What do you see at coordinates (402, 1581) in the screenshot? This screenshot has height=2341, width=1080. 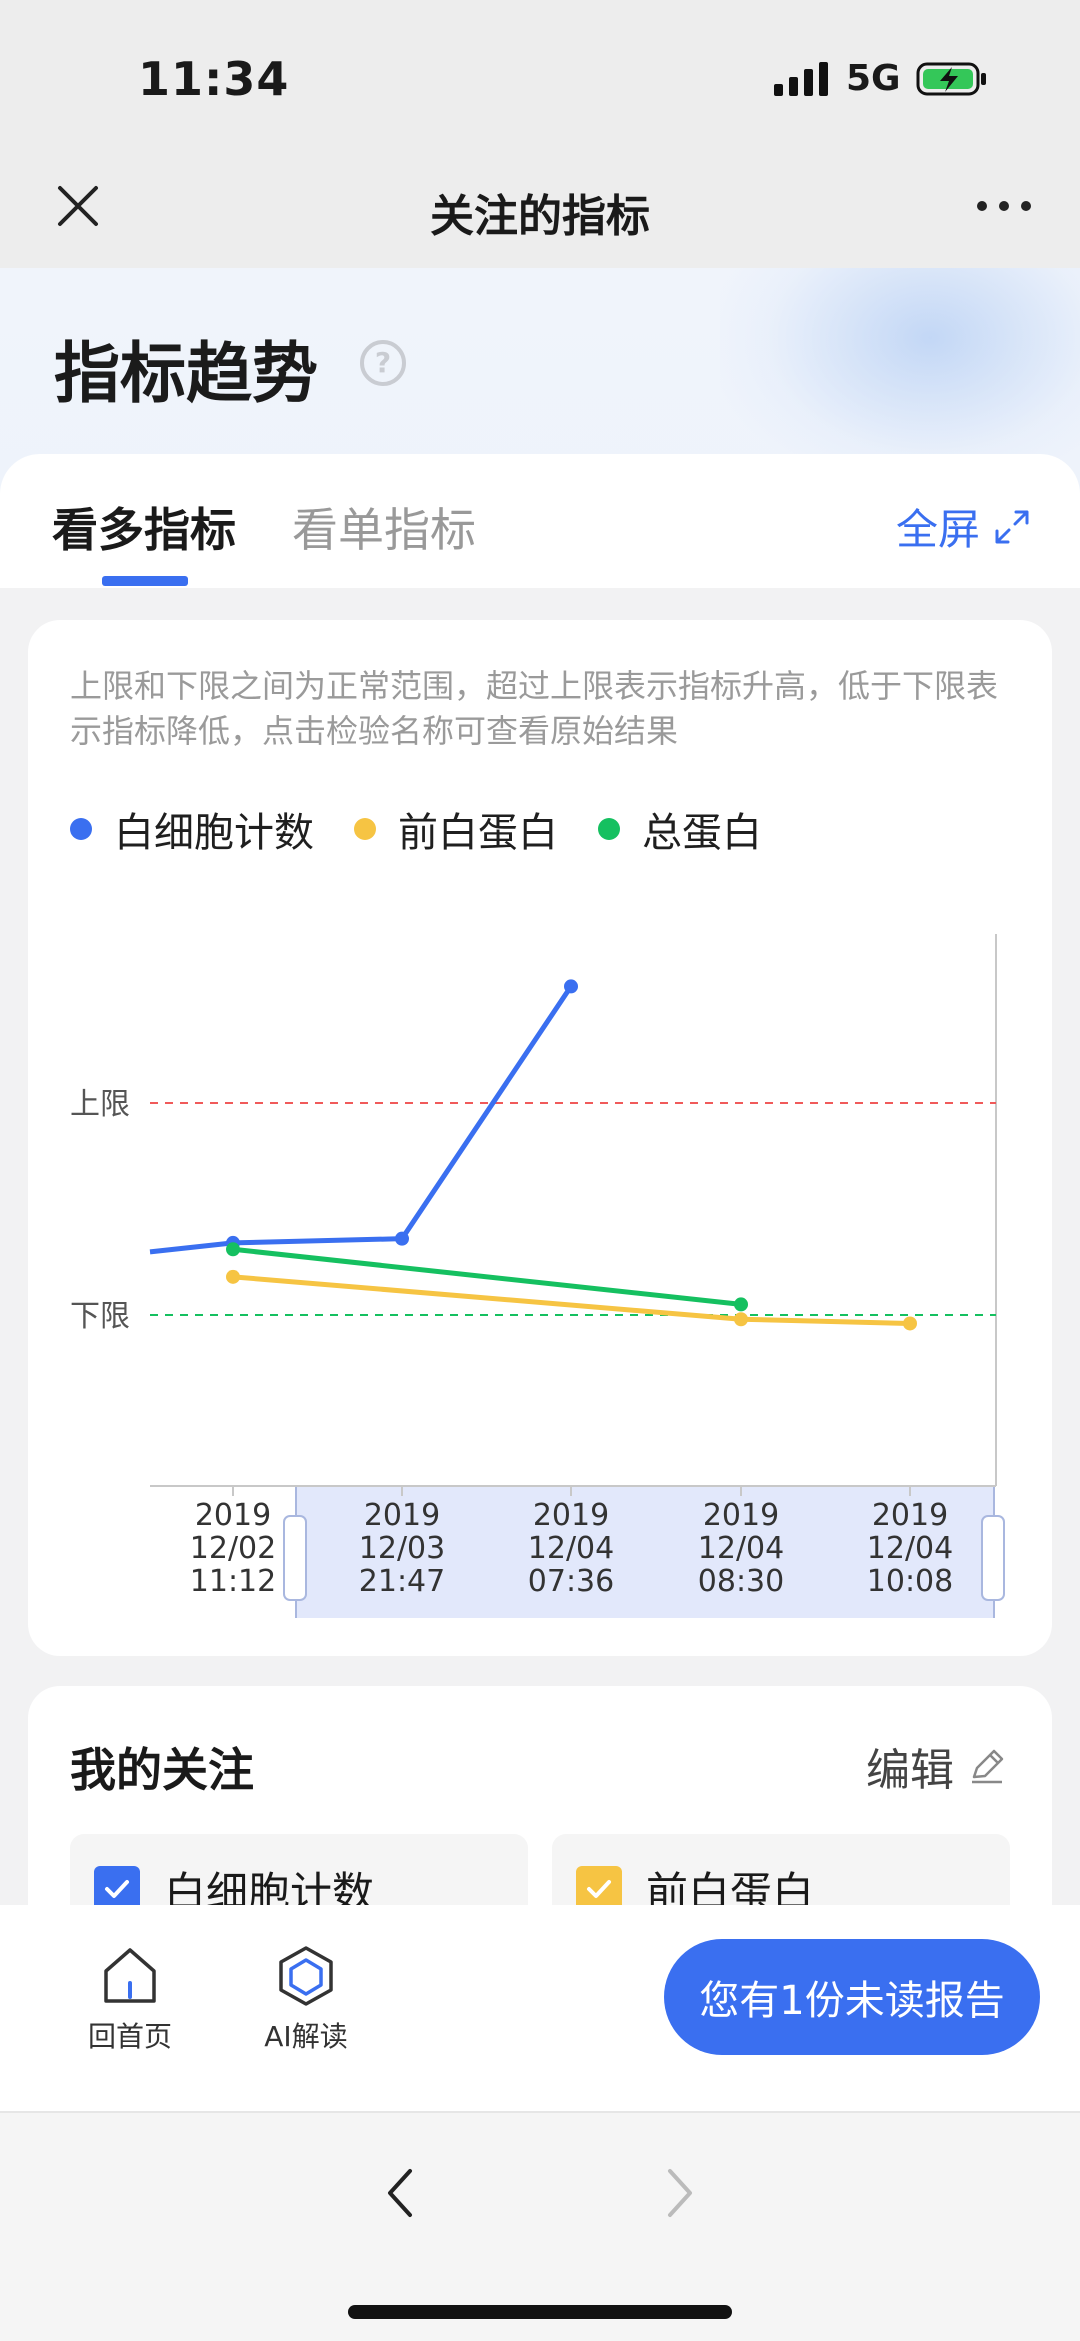 I see `x-tick-label: 21:47` at bounding box center [402, 1581].